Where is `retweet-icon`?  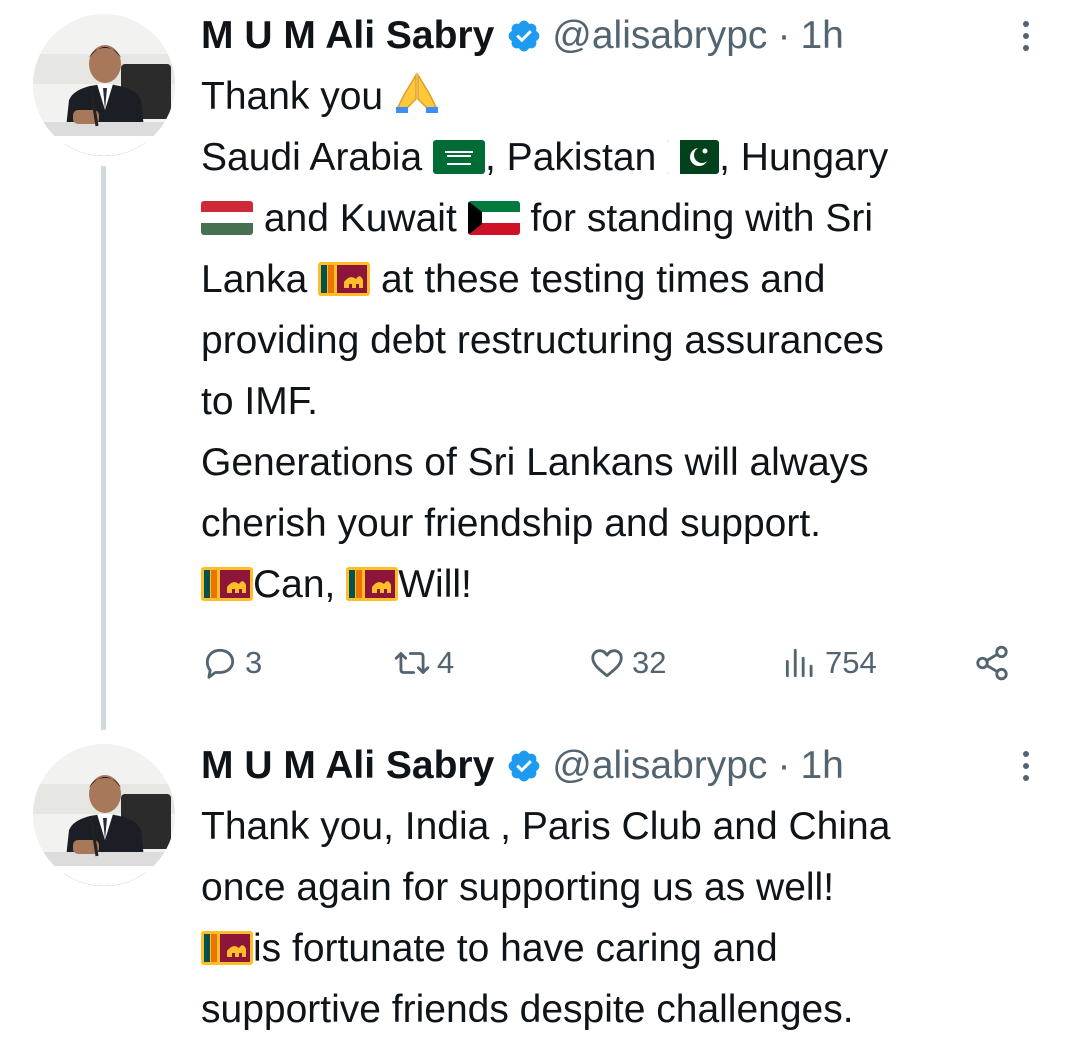 retweet-icon is located at coordinates (412, 663).